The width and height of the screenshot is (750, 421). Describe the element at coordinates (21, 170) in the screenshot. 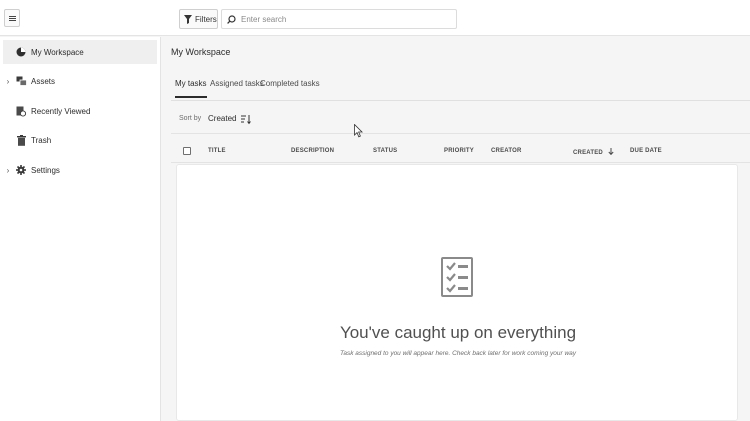

I see `gear-icon` at that location.